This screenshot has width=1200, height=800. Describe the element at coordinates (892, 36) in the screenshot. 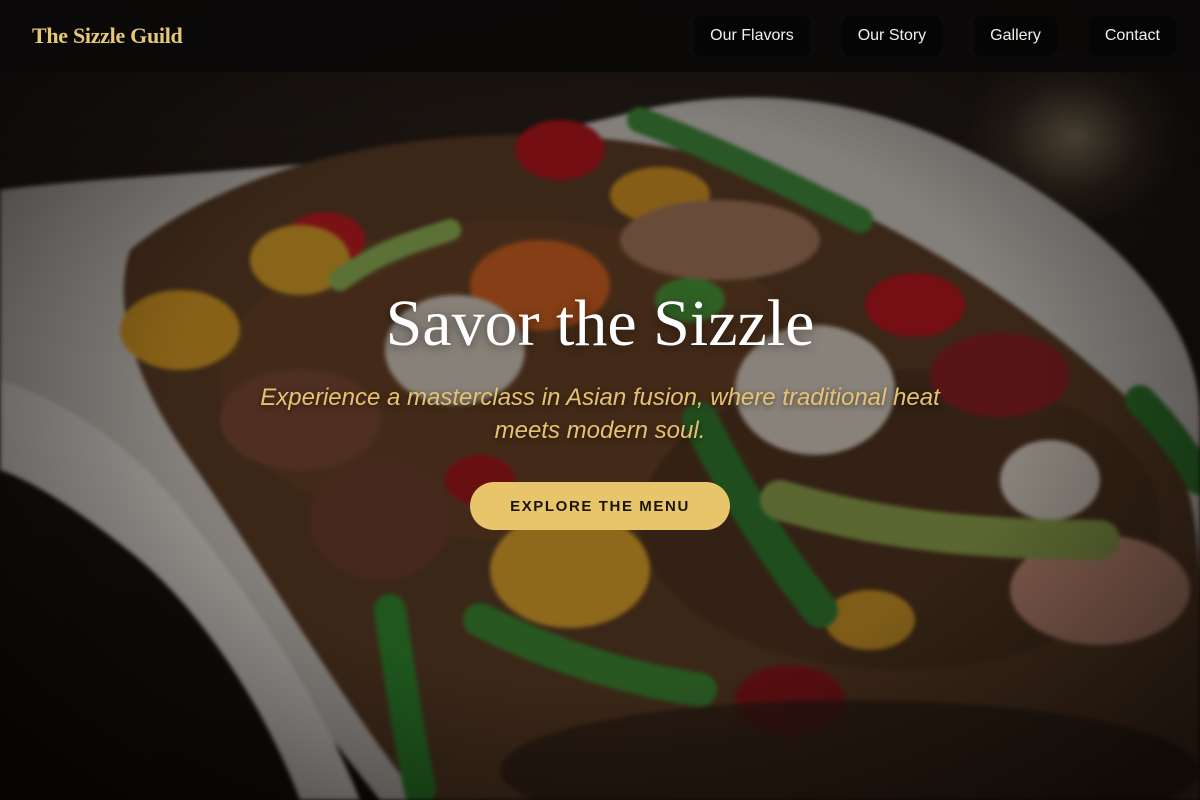

I see `nav-link-our-story: Our Story` at that location.